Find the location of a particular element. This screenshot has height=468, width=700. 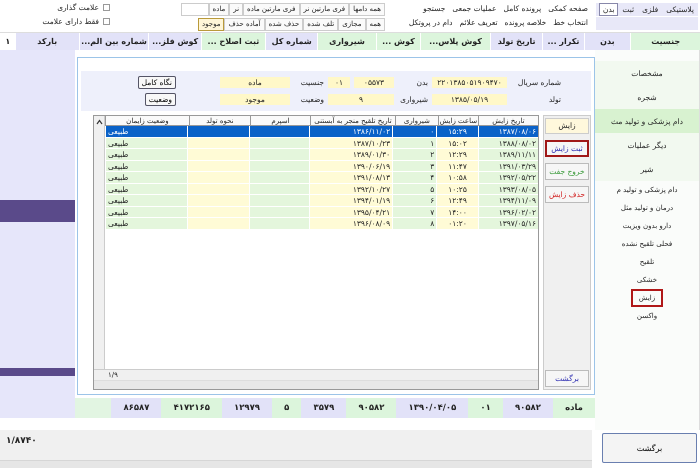

column-header: بارکد is located at coordinates (46, 41).